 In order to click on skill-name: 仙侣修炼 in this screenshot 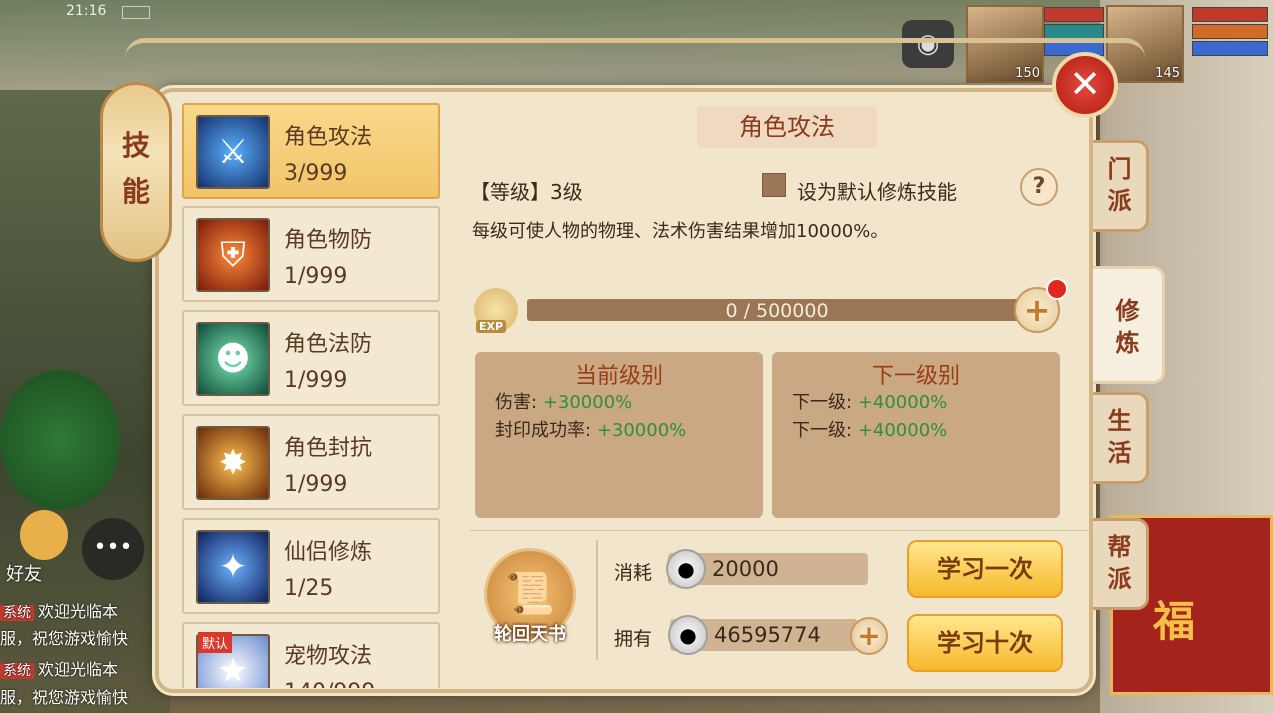, I will do `click(328, 552)`.